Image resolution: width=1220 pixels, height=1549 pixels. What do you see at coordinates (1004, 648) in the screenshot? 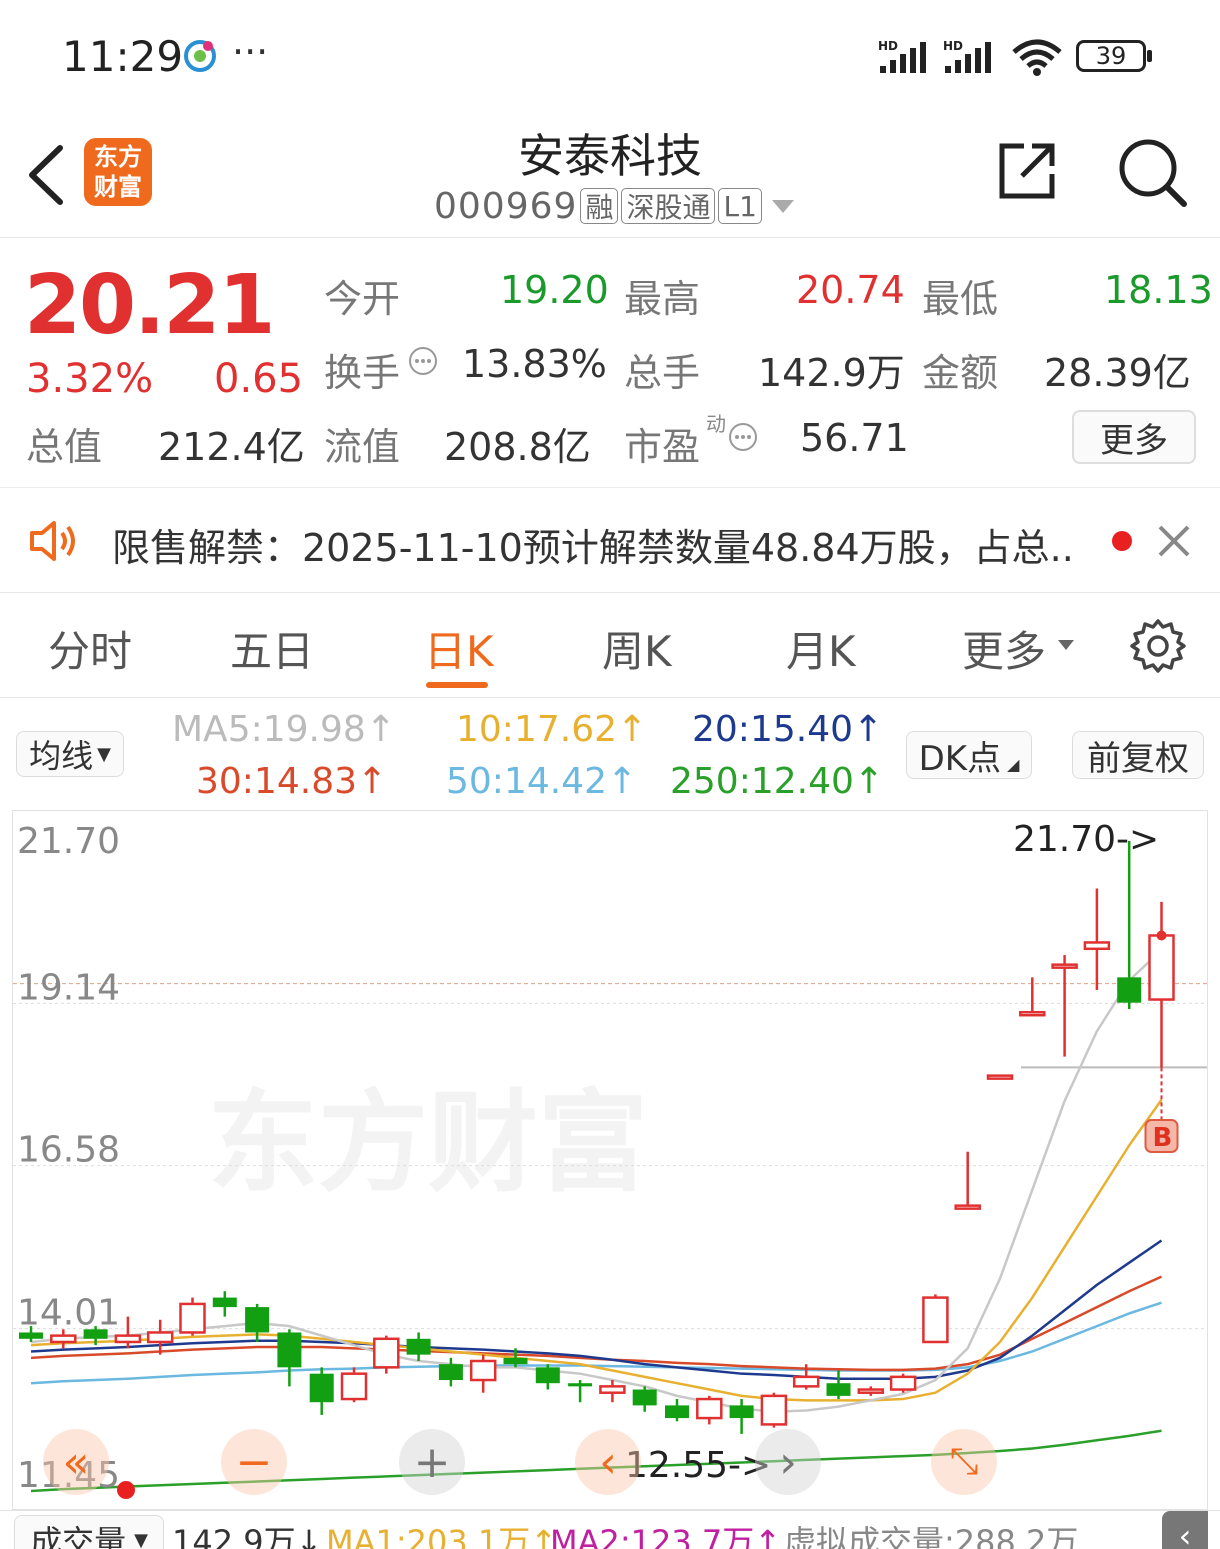
I see `tab-more: 更多` at bounding box center [1004, 648].